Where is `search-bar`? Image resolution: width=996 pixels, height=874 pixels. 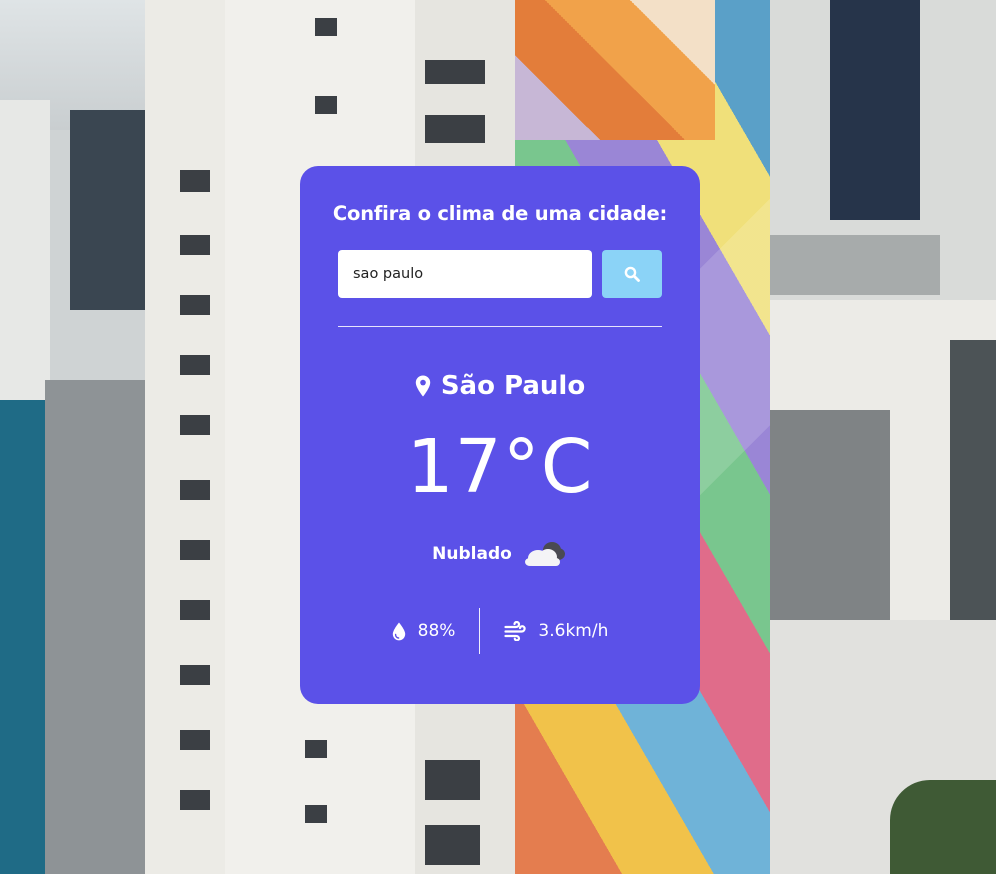 search-bar is located at coordinates (500, 274).